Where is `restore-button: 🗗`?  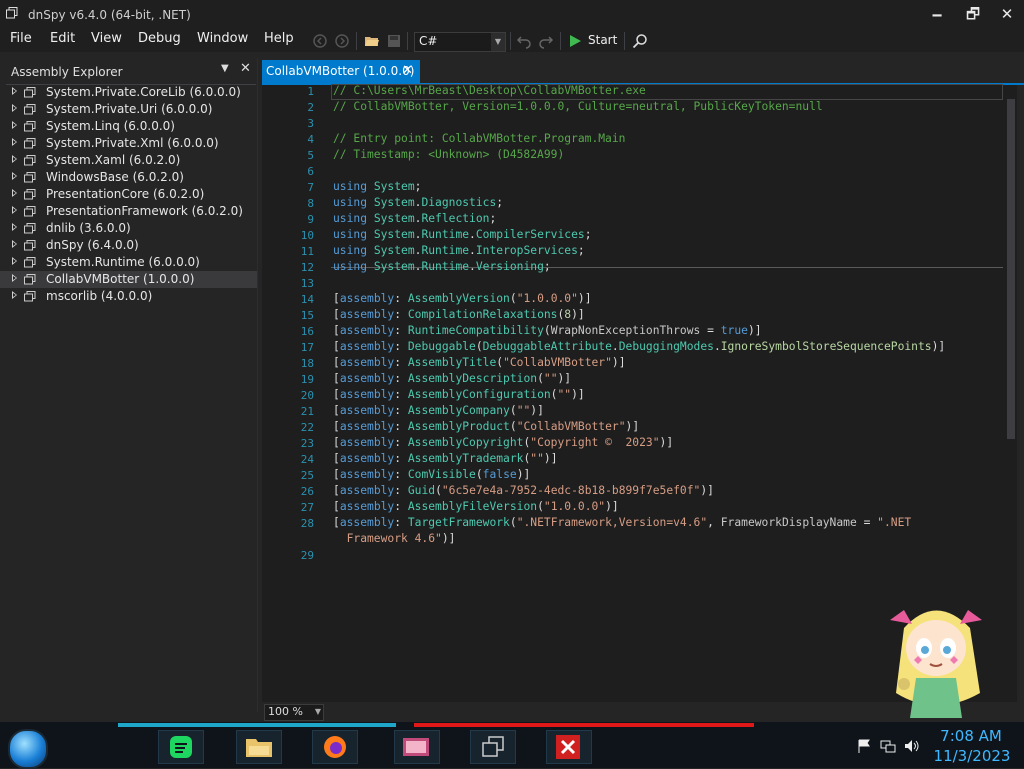 restore-button: 🗗 is located at coordinates (973, 14).